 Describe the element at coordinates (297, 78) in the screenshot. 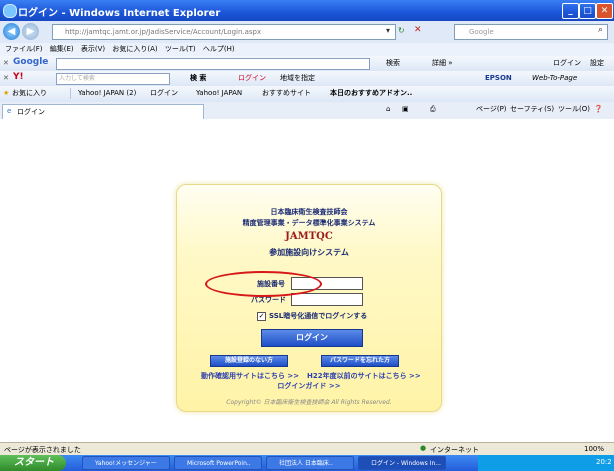

I see `region-button: 地域を指定` at that location.